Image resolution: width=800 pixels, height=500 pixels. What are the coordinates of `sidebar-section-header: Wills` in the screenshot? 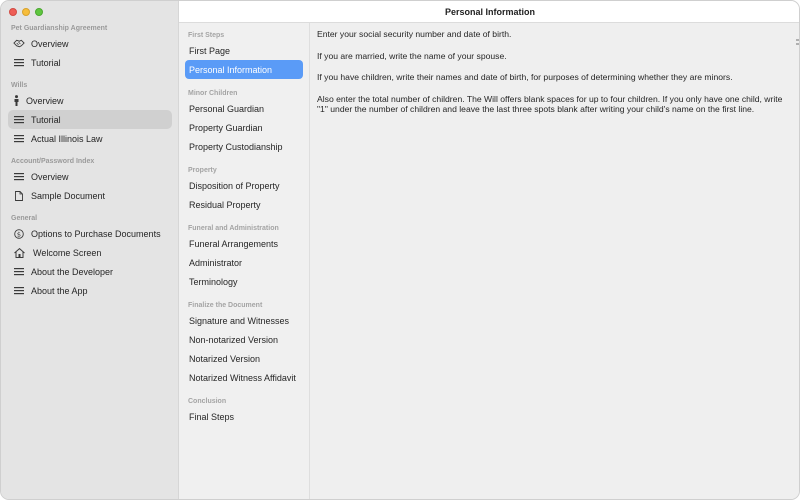 It's located at (19, 85).